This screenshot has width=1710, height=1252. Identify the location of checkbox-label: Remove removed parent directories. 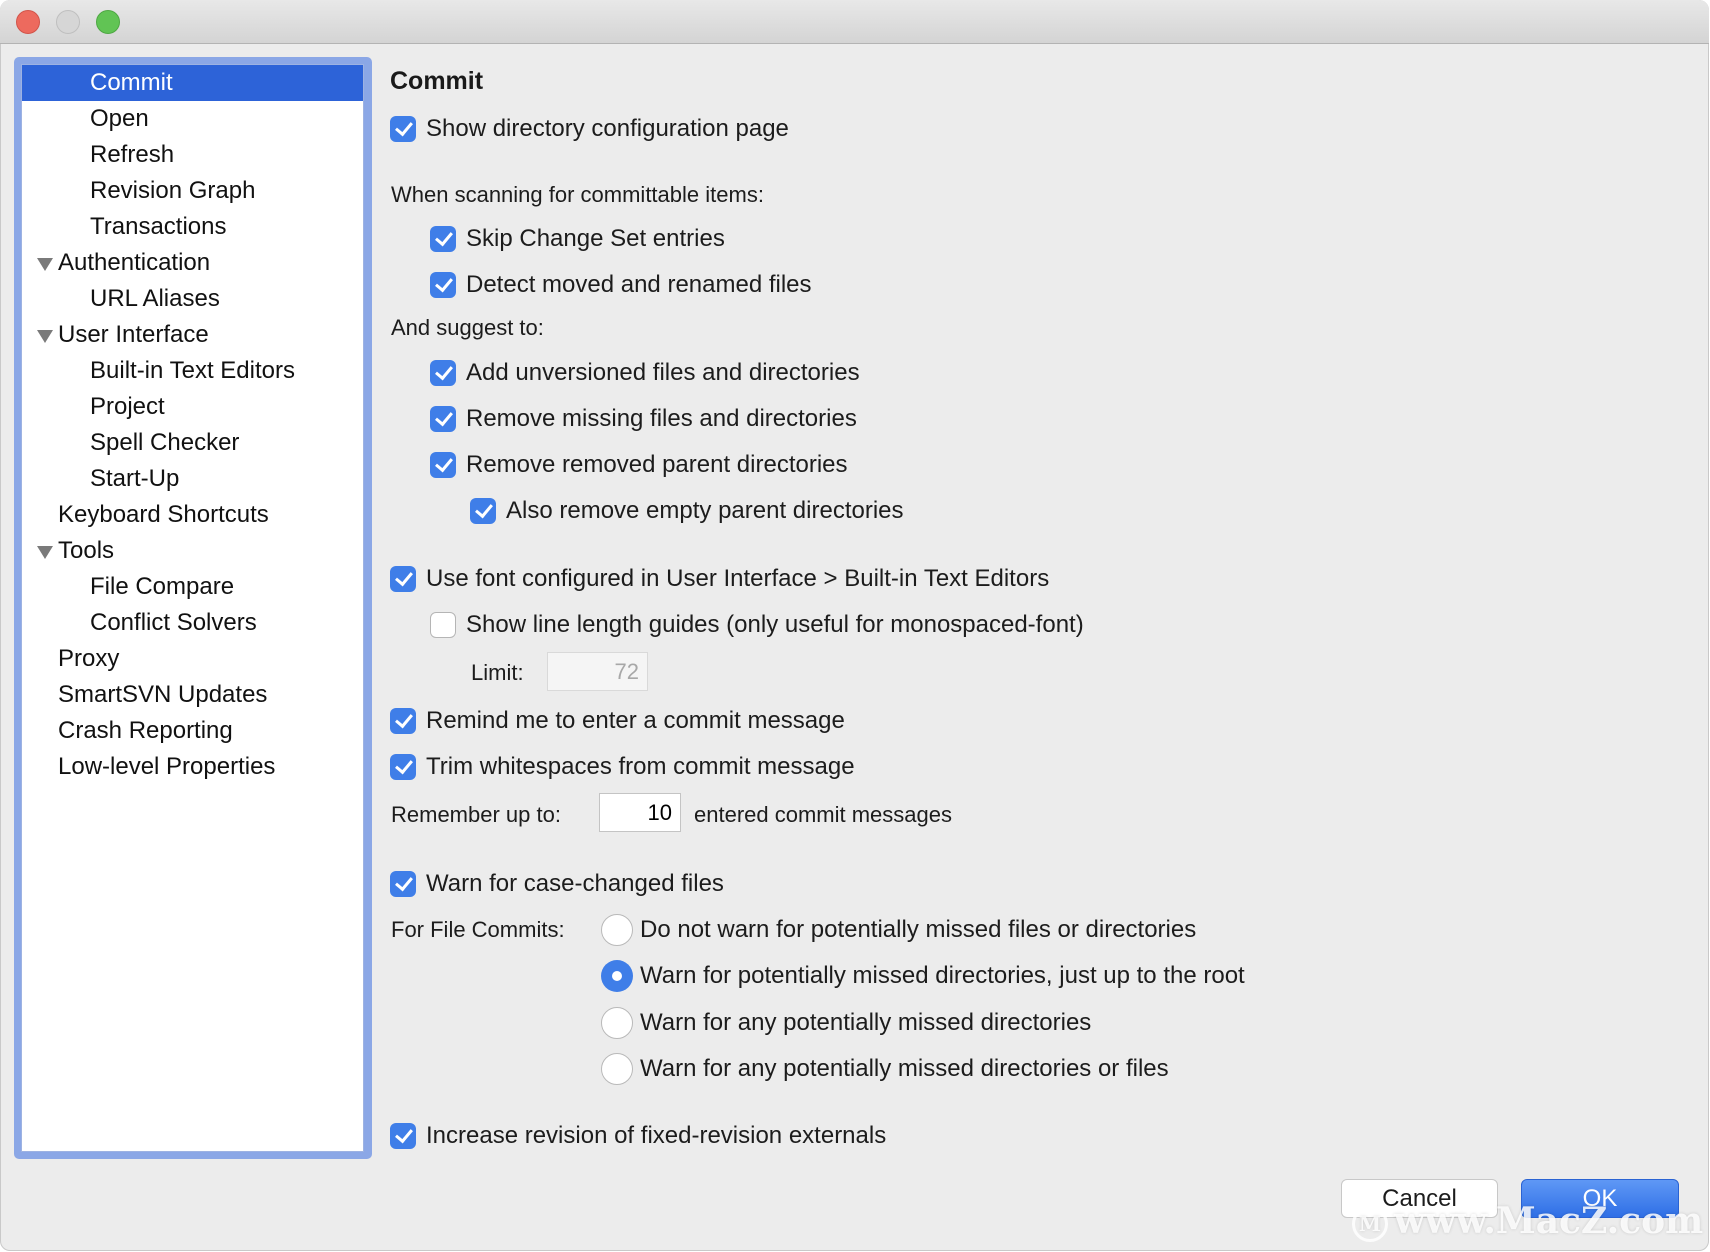
(657, 464).